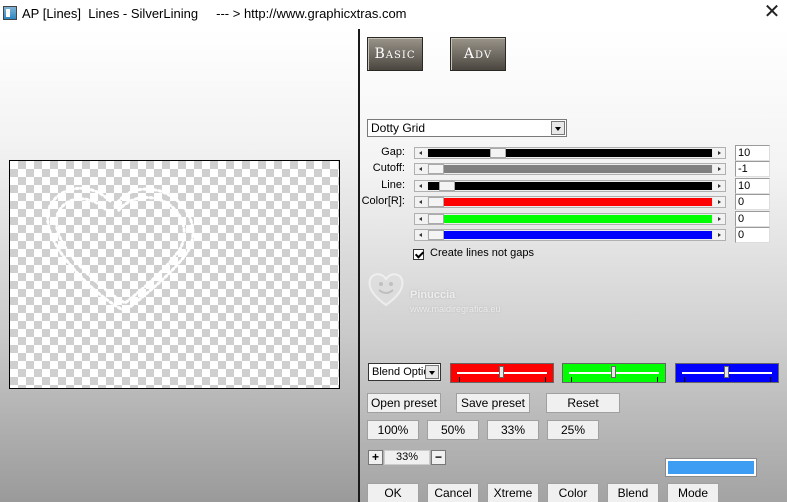 The image size is (787, 502). I want to click on param-label: Color[R]:, so click(383, 201).